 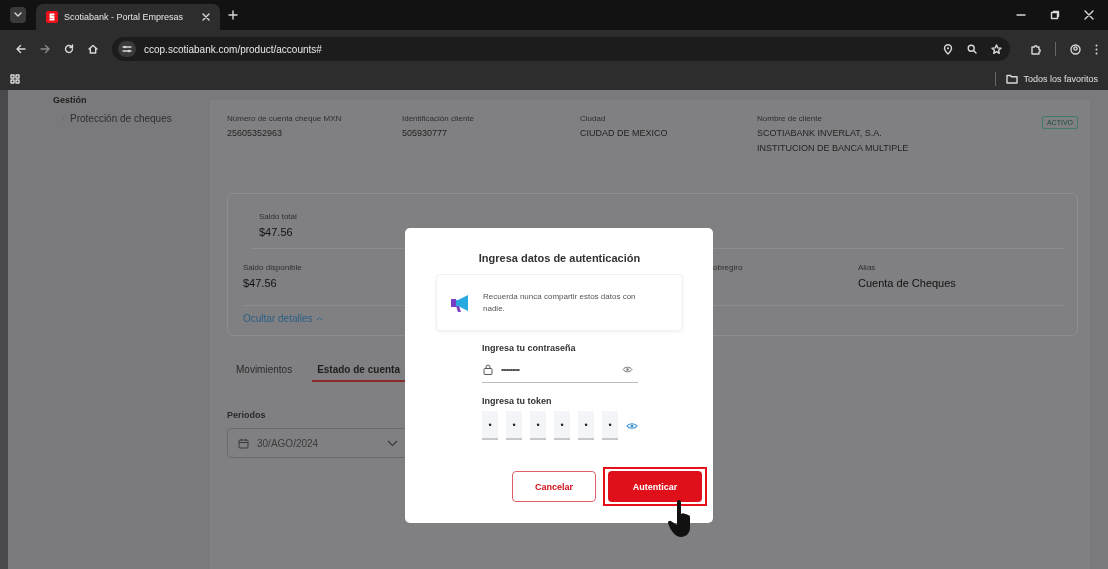 I want to click on field-label: Identificación cliente, so click(x=439, y=118).